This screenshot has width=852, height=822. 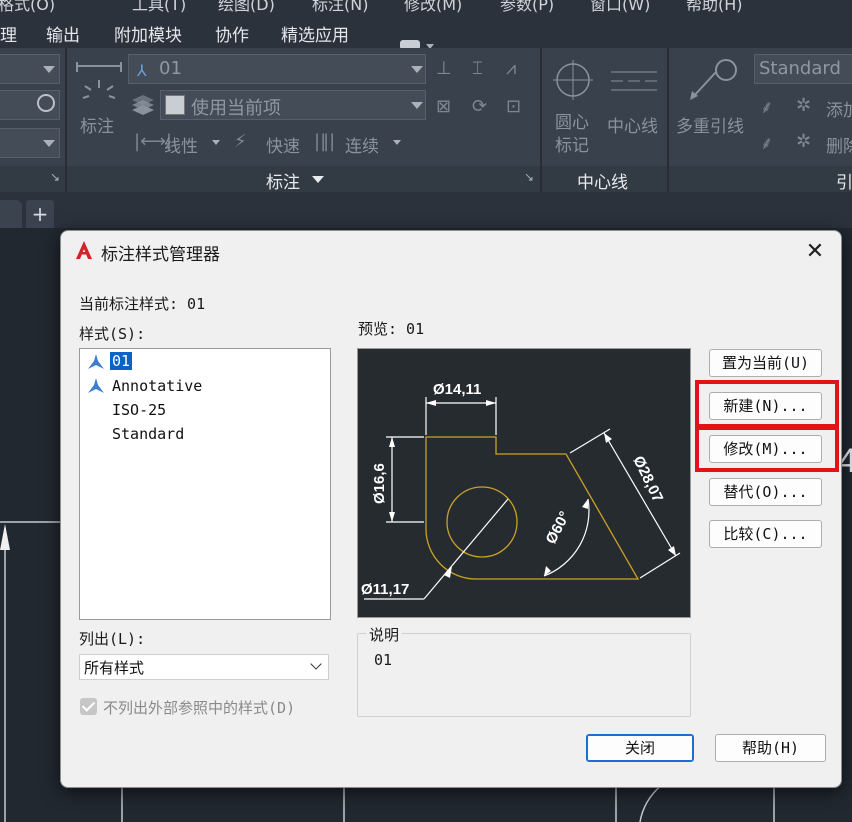 I want to click on menu-tools: 工具(T), so click(x=159, y=7).